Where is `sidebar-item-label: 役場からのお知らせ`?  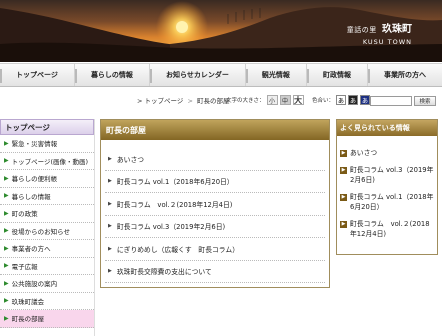
sidebar-item-label: 役場からのお知らせ is located at coordinates (40, 231).